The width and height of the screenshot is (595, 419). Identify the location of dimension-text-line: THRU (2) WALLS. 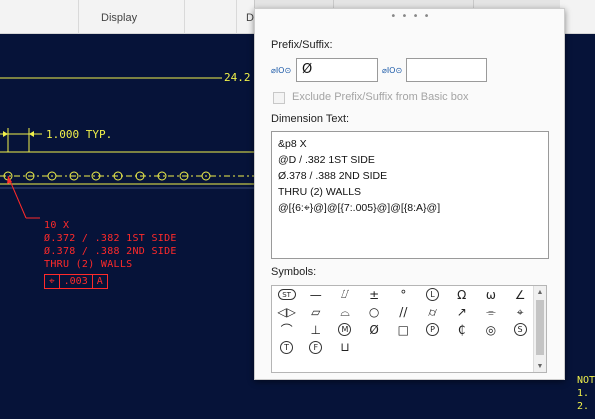
(320, 192).